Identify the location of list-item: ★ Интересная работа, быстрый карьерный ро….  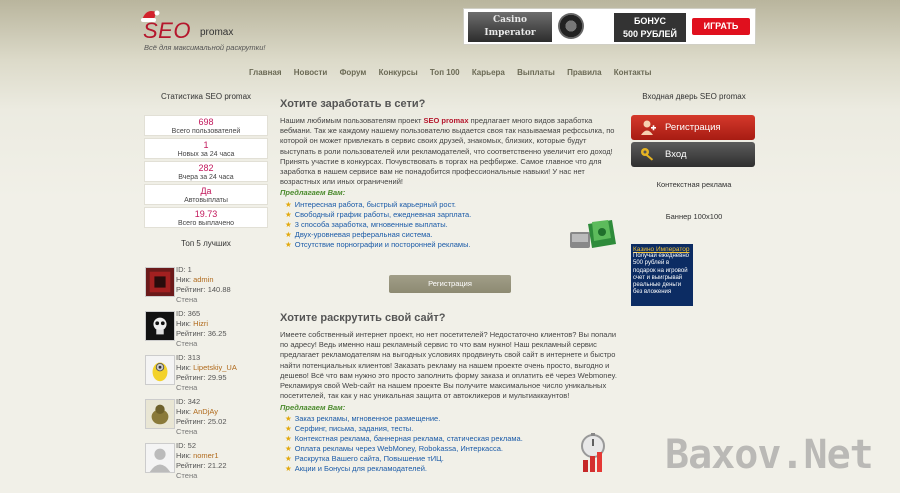
(378, 205).